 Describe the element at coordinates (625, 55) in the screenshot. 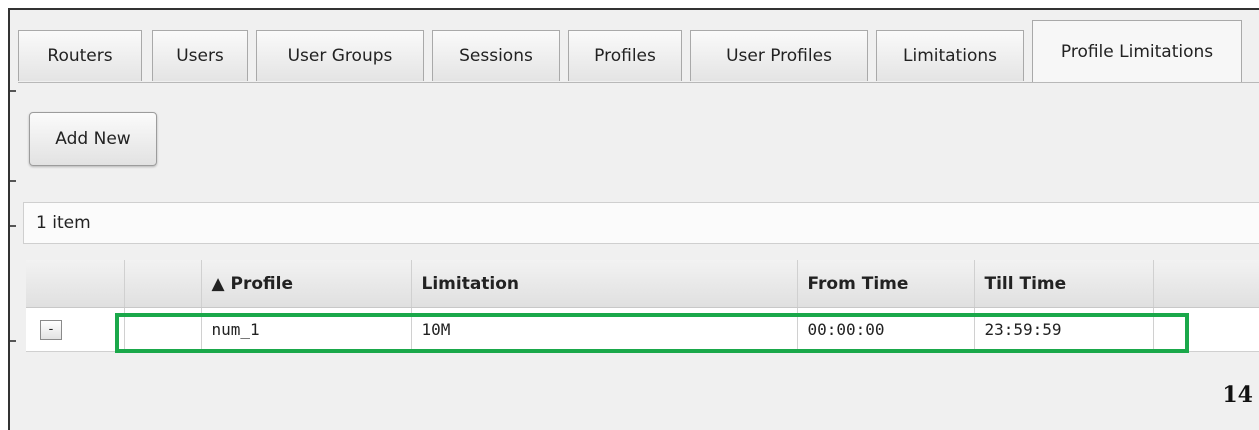

I see `tab-profiles: Profiles` at that location.